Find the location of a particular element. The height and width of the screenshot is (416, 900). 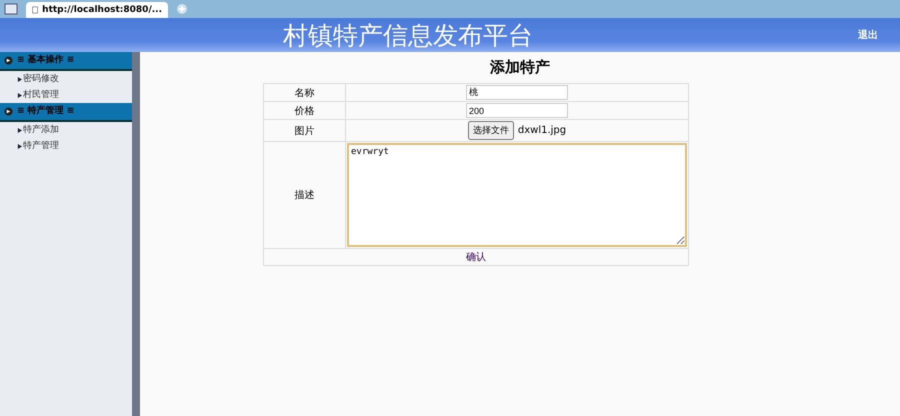

file-name: dxwl1.jpg is located at coordinates (542, 130).